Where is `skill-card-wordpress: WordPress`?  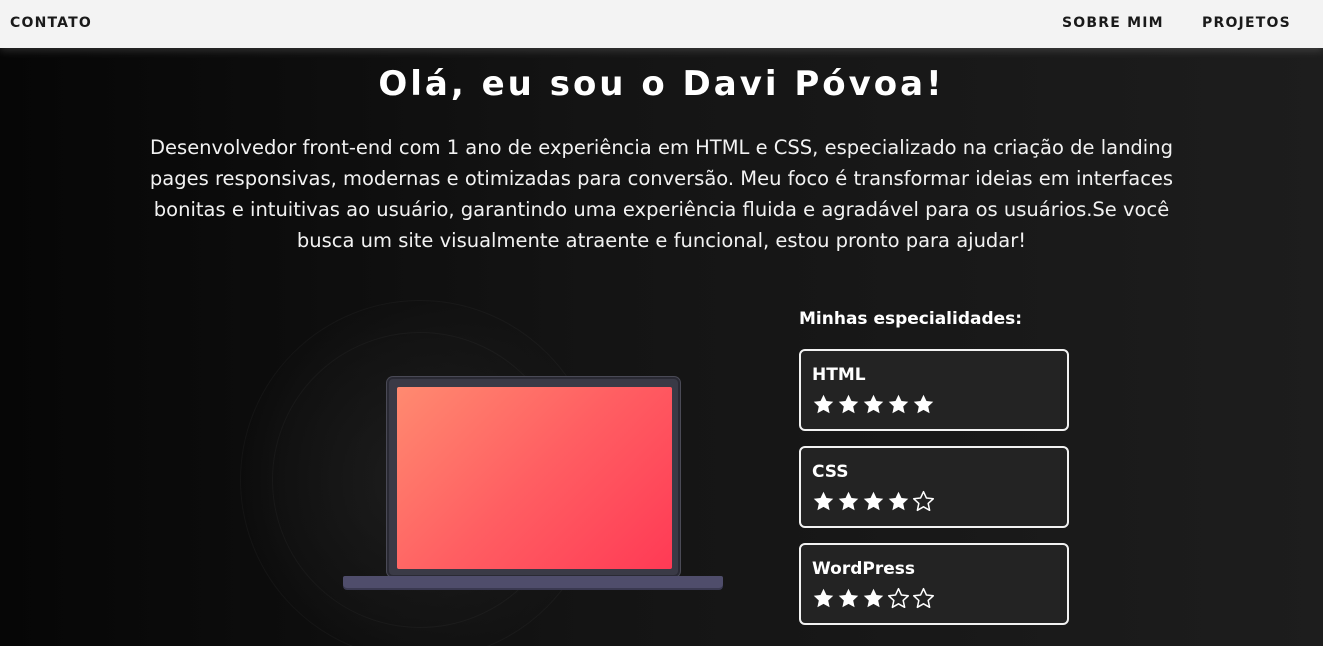 skill-card-wordpress: WordPress is located at coordinates (934, 584).